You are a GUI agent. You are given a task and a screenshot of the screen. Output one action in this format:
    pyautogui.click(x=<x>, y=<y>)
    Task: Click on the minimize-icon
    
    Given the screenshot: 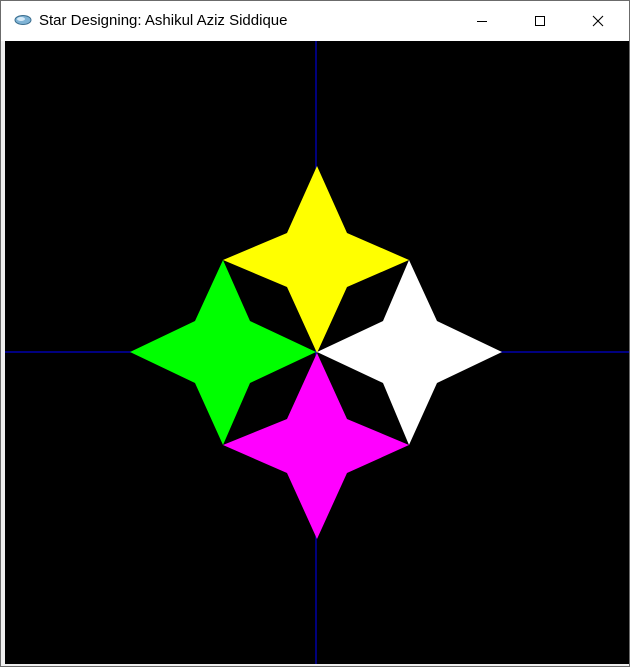 What is the action you would take?
    pyautogui.click(x=482, y=21)
    